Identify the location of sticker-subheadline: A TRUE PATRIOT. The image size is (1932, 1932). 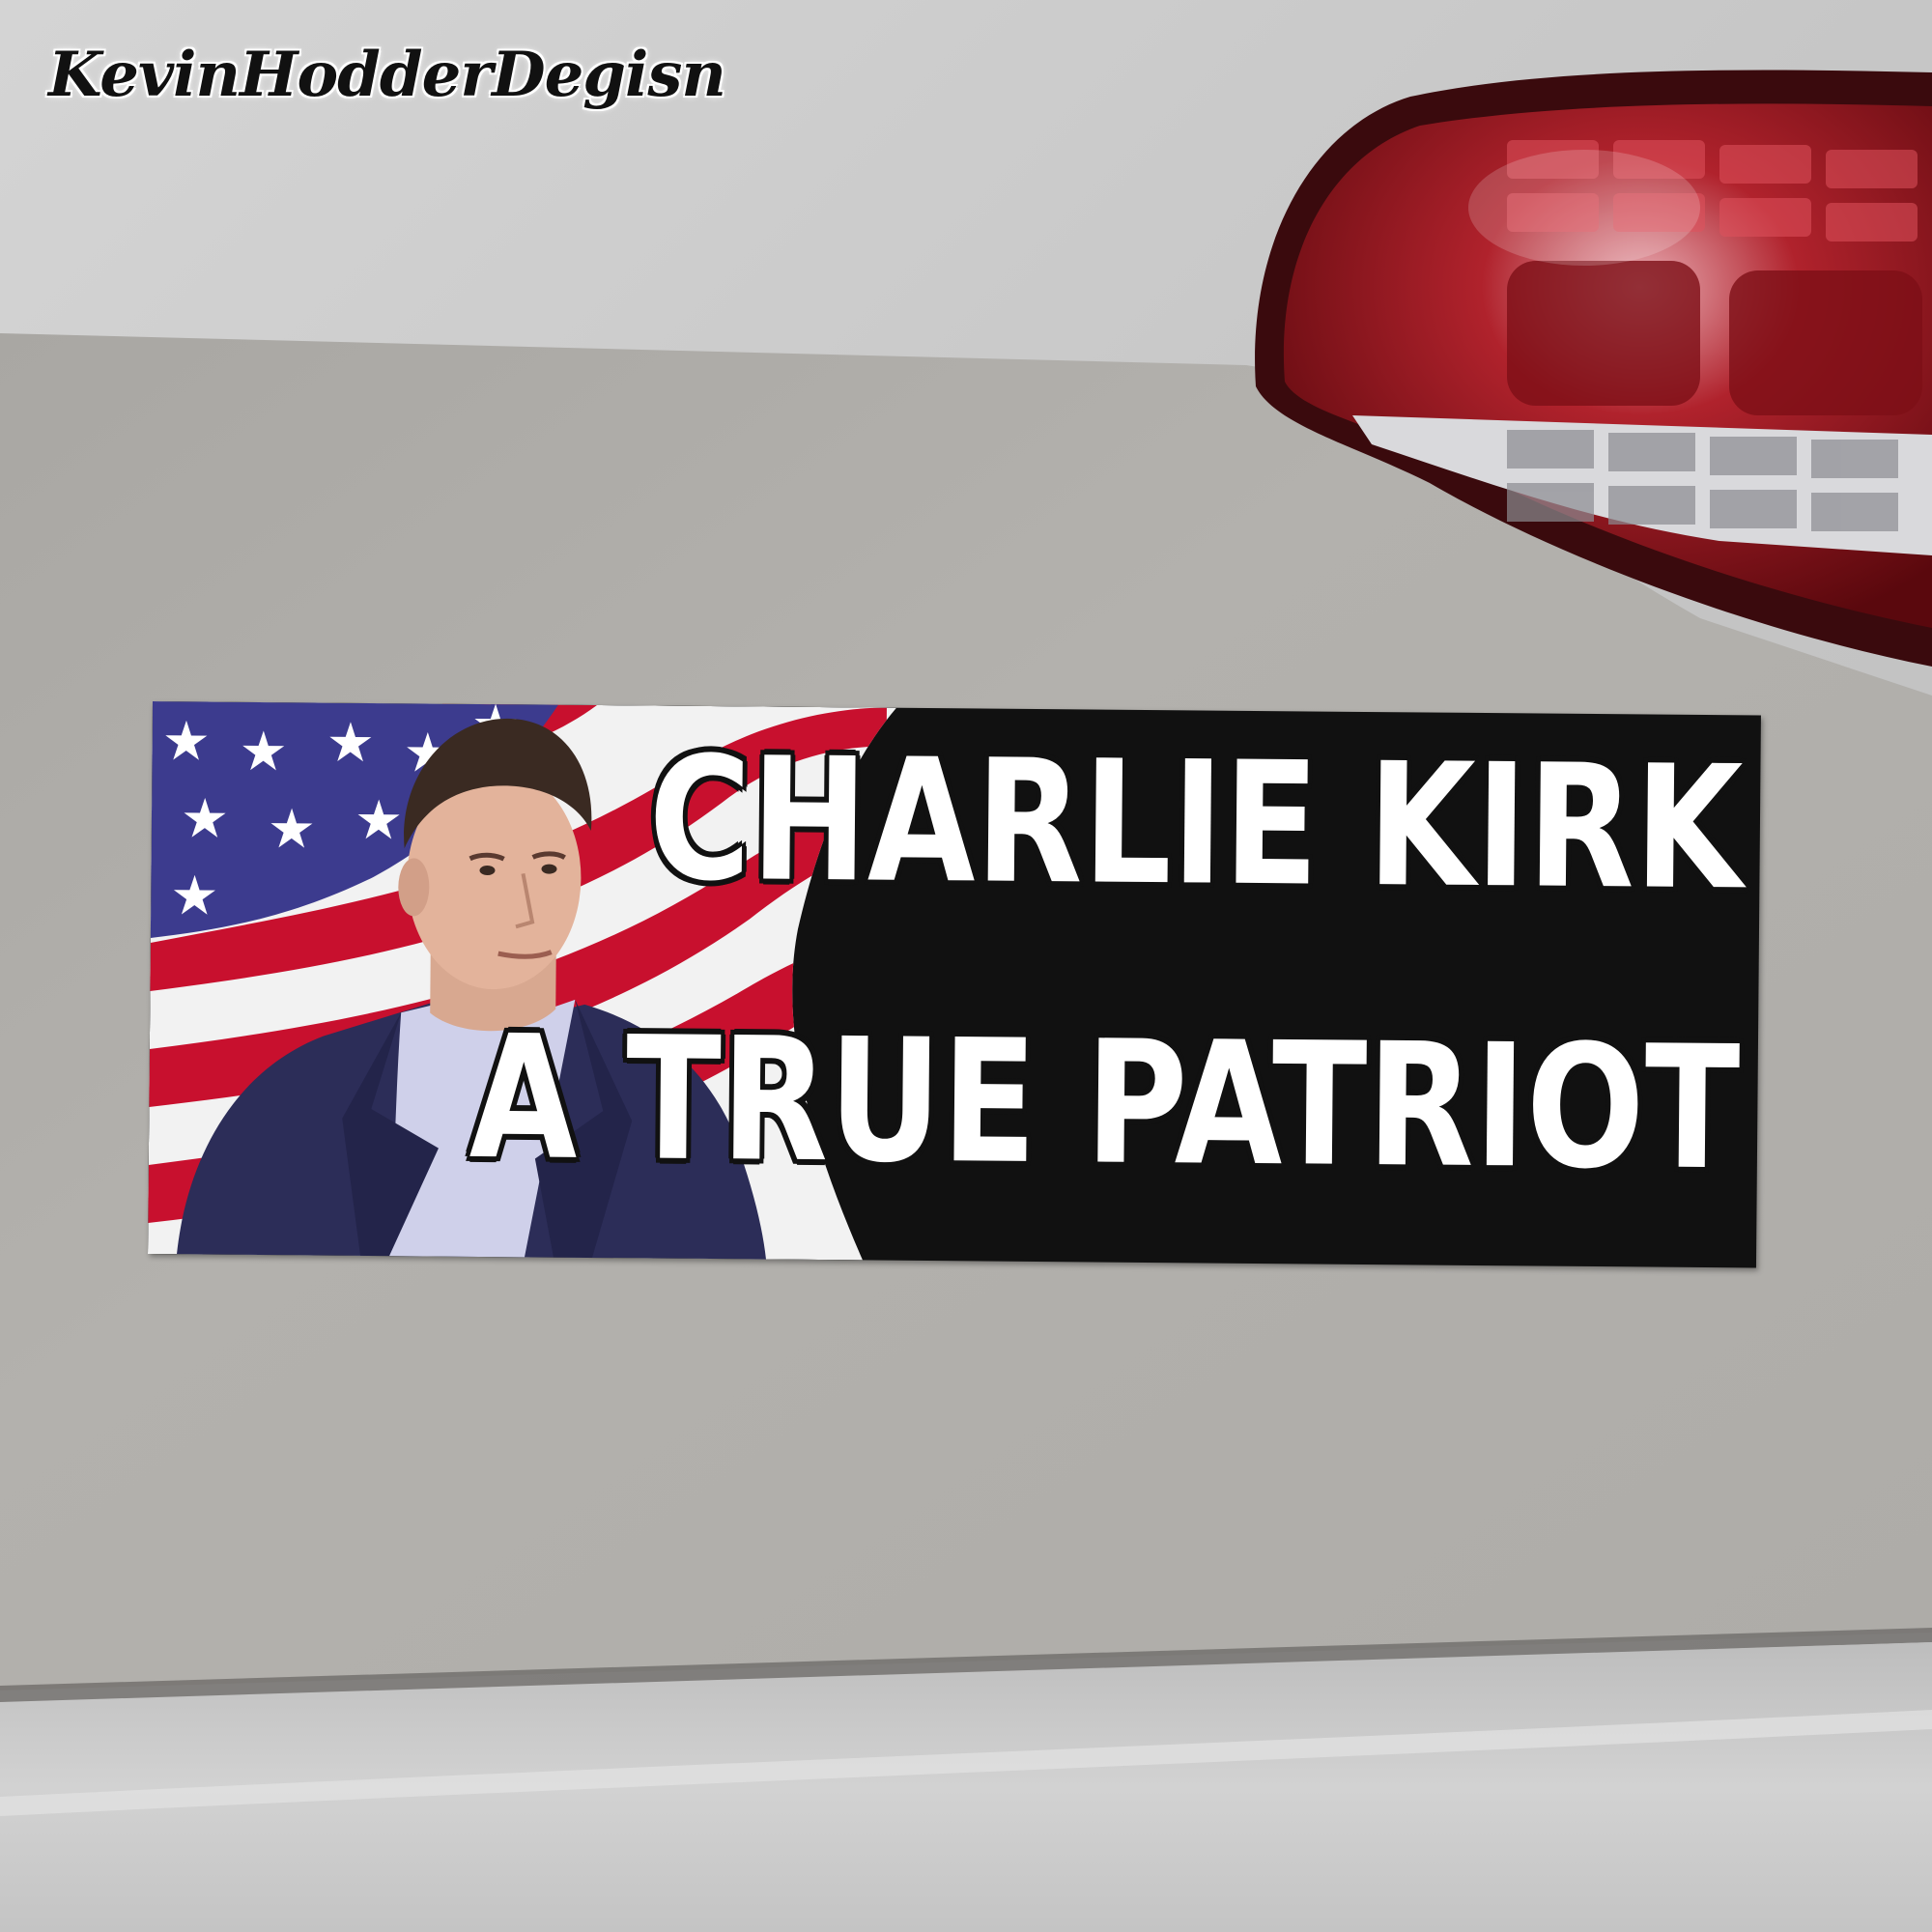
(1105, 1103).